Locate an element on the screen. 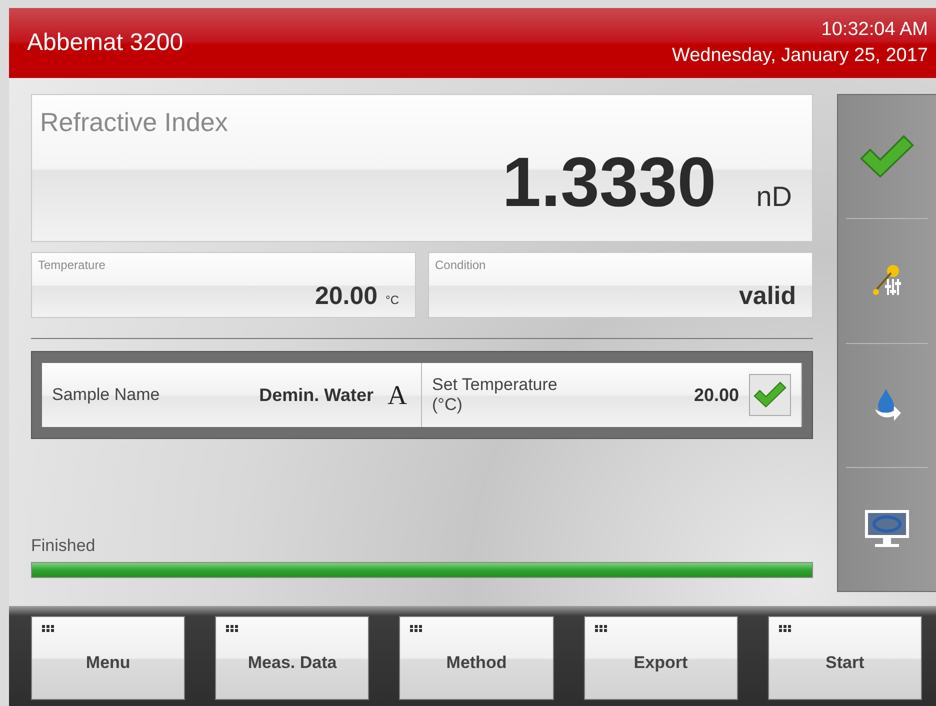 This screenshot has width=936, height=706. app-title: Abbemat 3200 is located at coordinates (105, 43).